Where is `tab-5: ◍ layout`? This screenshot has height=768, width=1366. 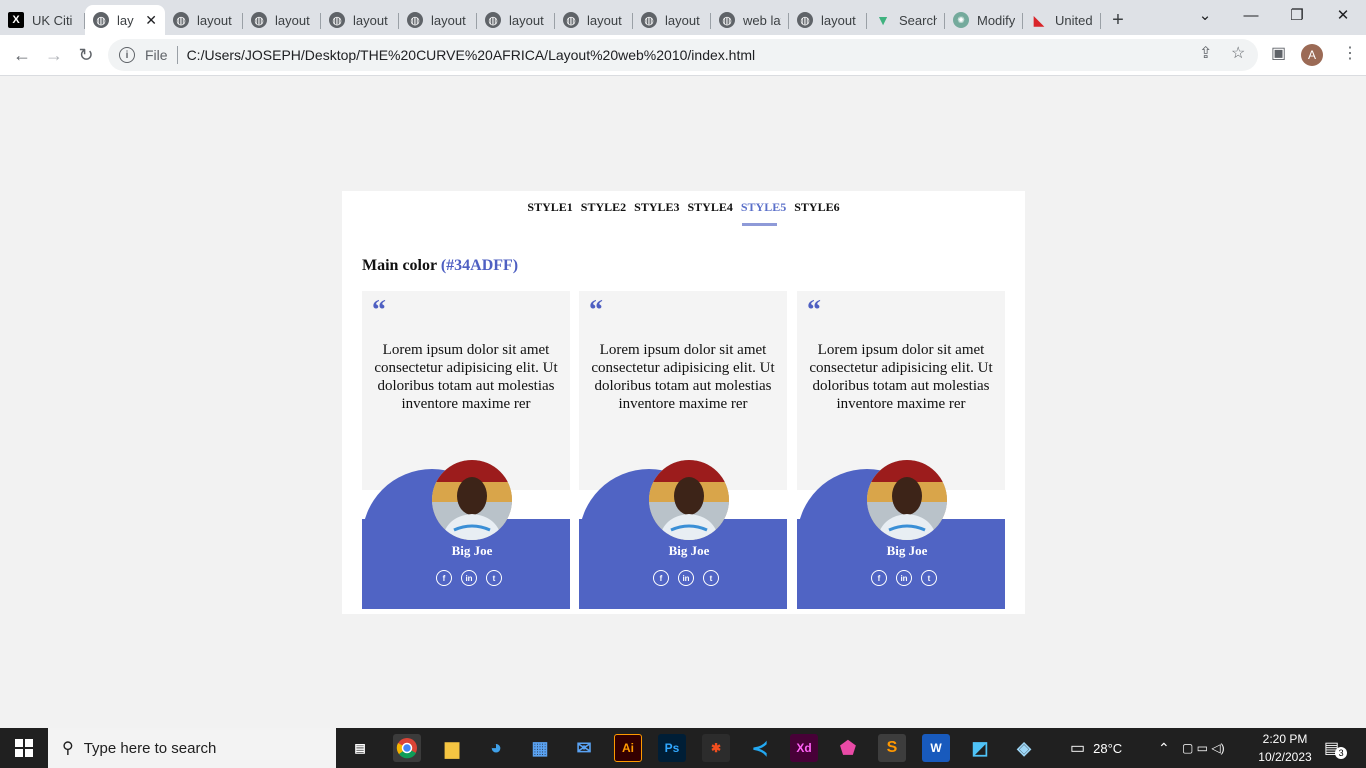 tab-5: ◍ layout is located at coordinates (360, 20).